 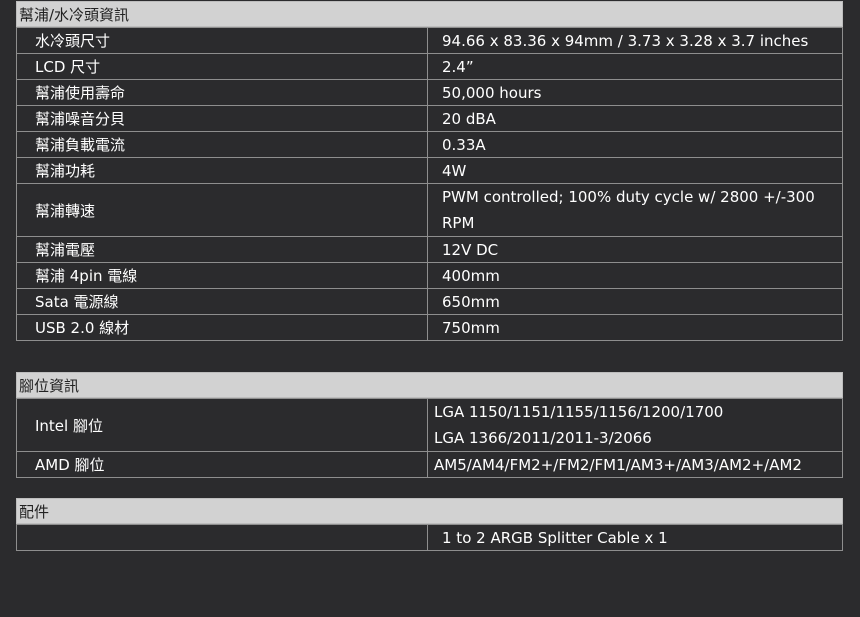 What do you see at coordinates (222, 425) in the screenshot?
I see `spec-label: Intel 腳位` at bounding box center [222, 425].